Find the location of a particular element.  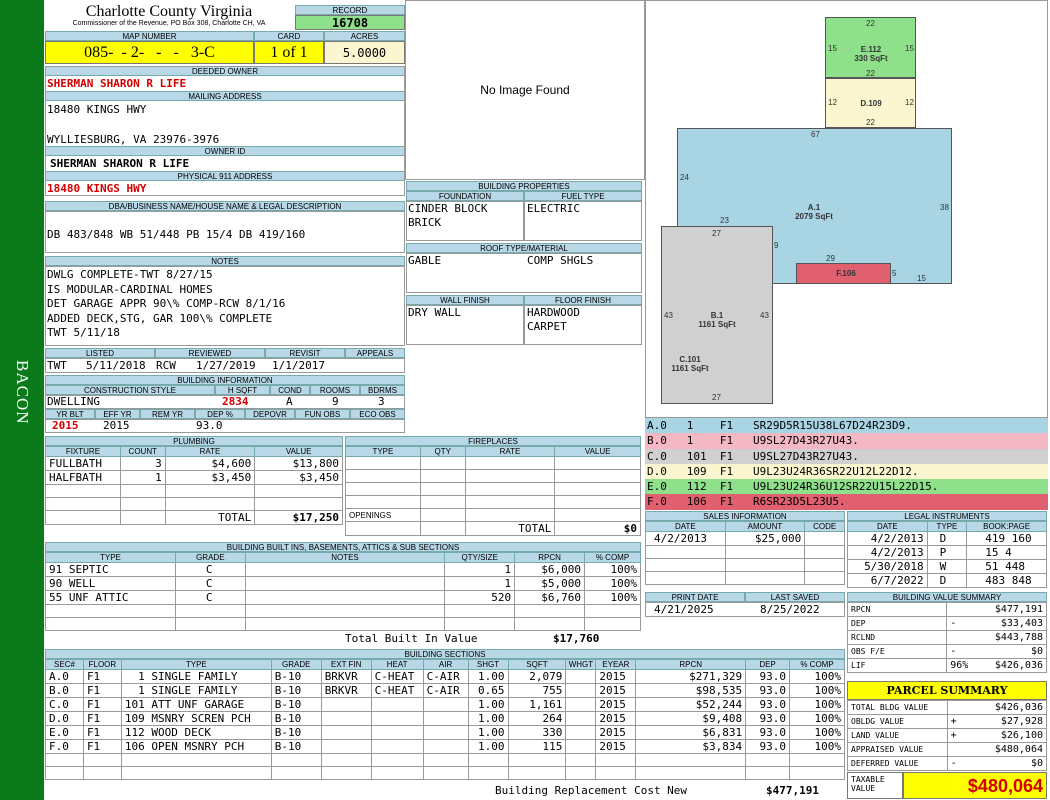

table-row: 4/2/2013 P 15 4 is located at coordinates (947, 552).